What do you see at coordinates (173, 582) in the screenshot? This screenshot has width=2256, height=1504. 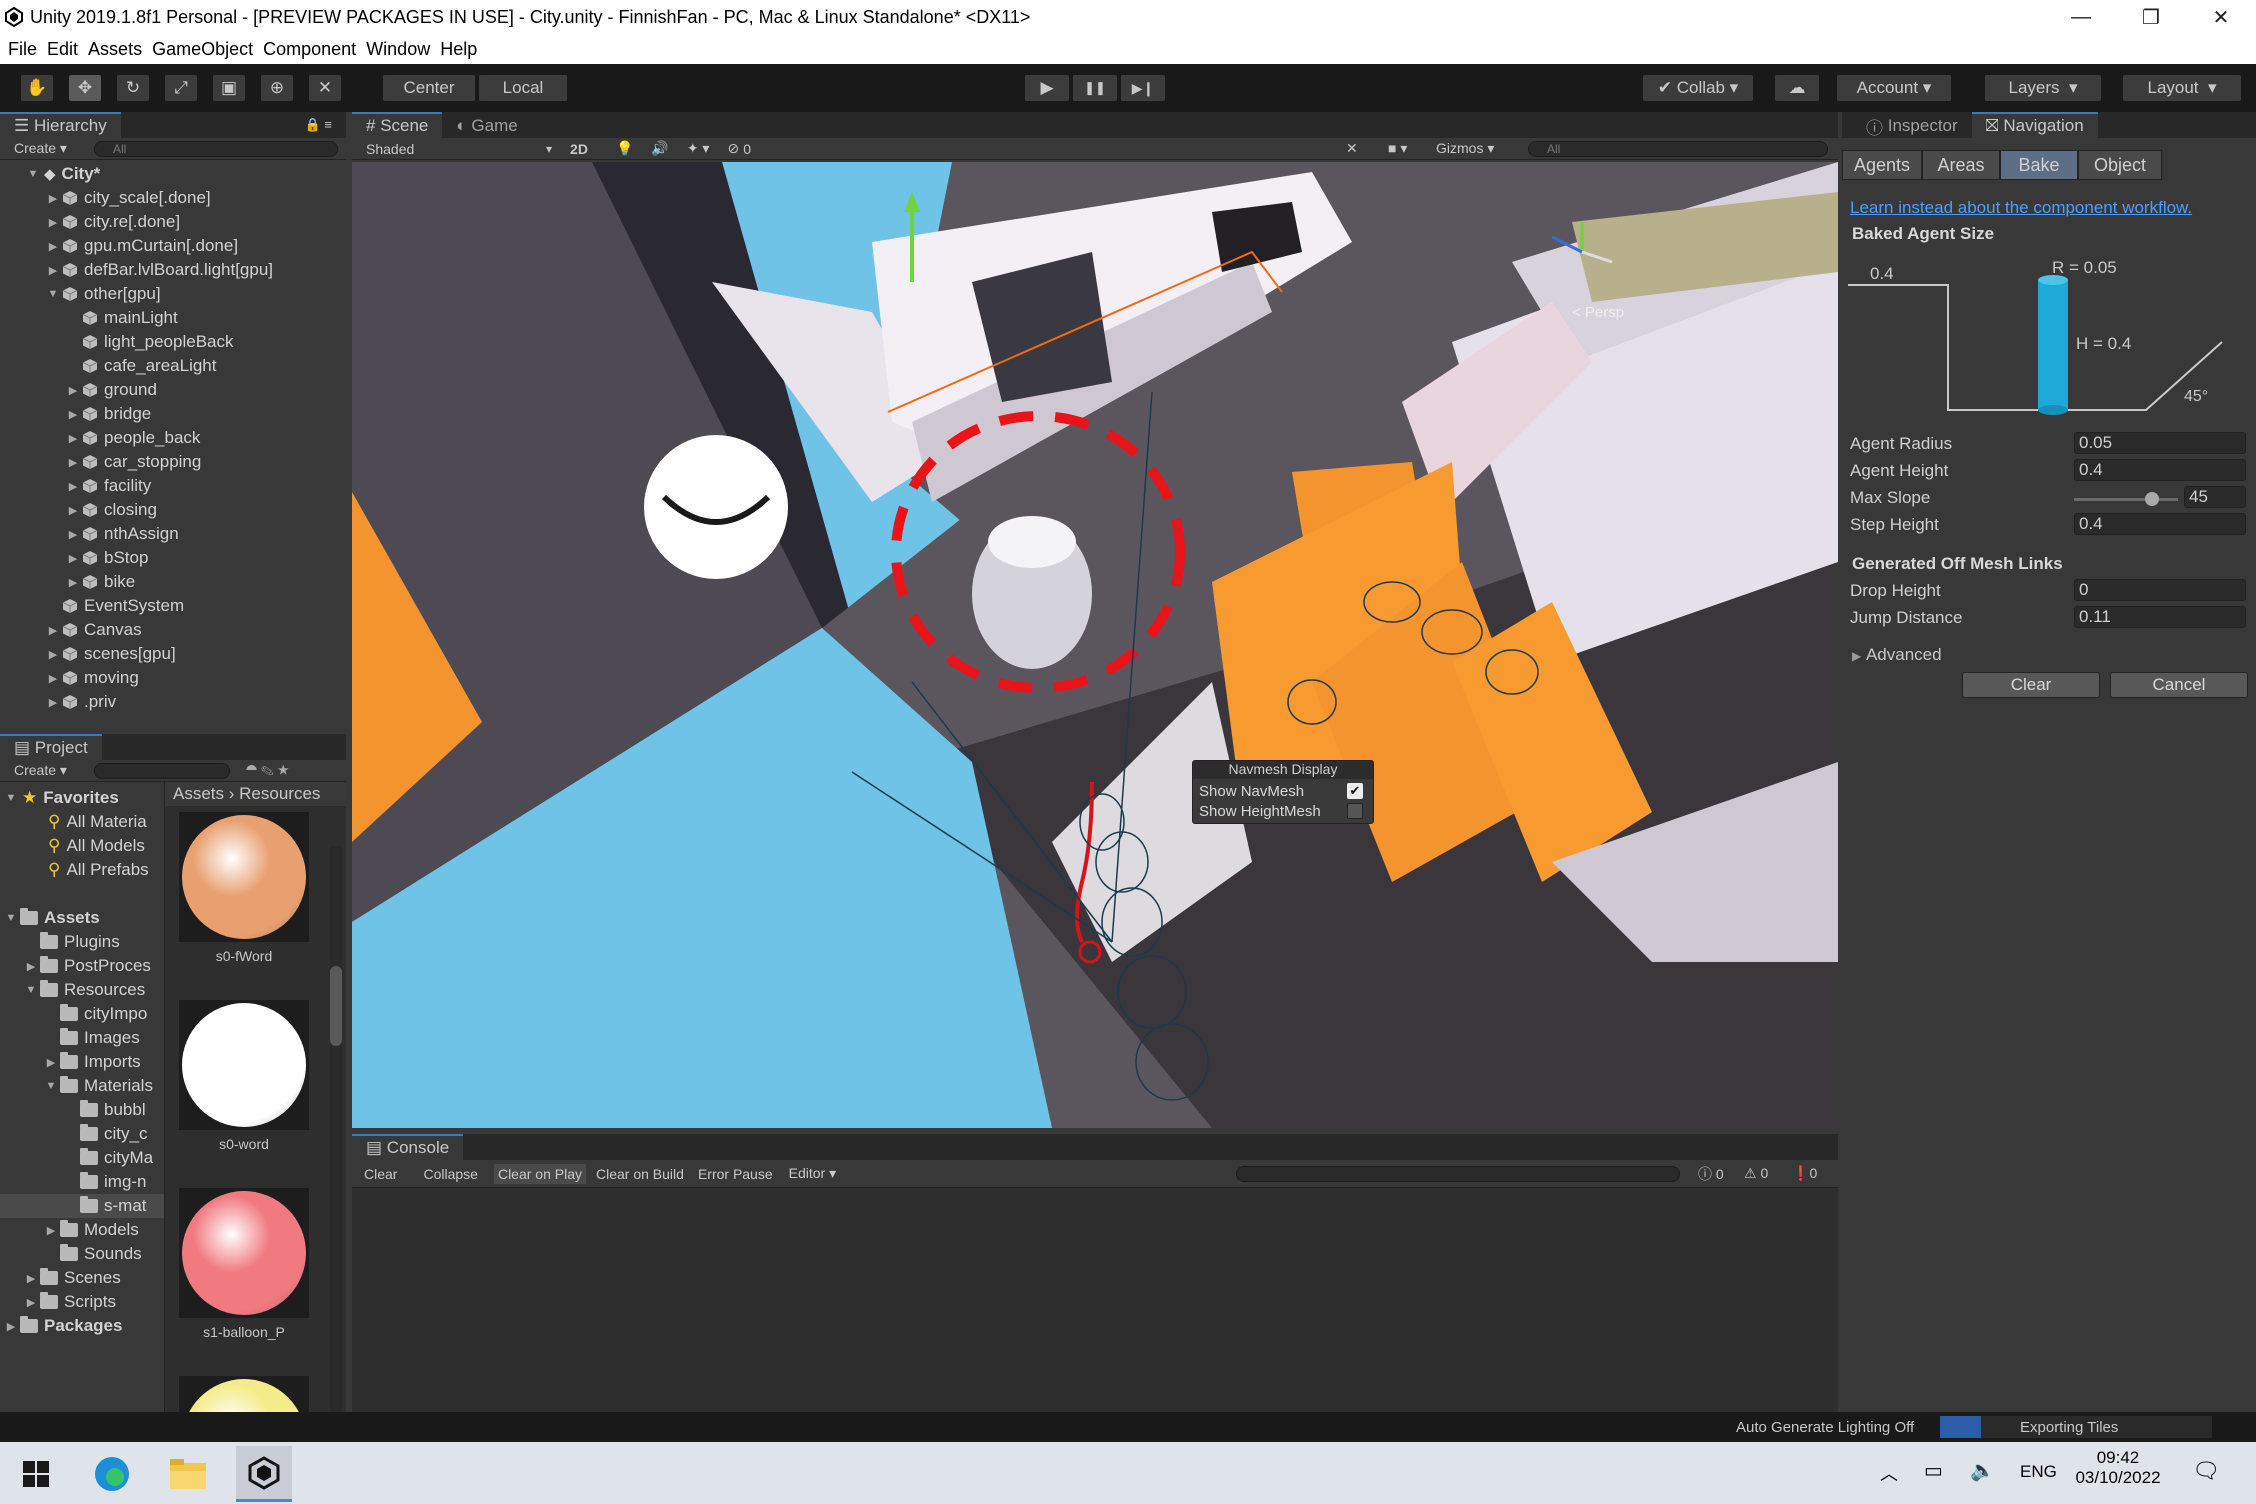 I see `hierarchy-item: ▶ bike` at bounding box center [173, 582].